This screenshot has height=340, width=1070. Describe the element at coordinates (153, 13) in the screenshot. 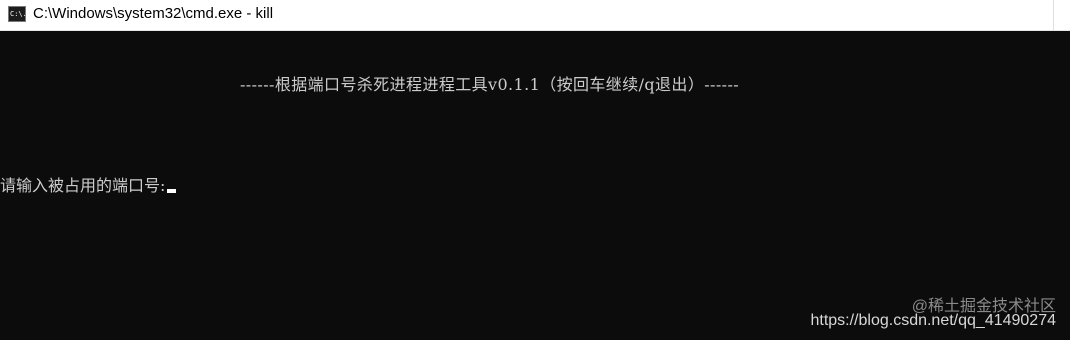

I see `window-title: C:\Windows\system32\cmd.exe - kill` at that location.